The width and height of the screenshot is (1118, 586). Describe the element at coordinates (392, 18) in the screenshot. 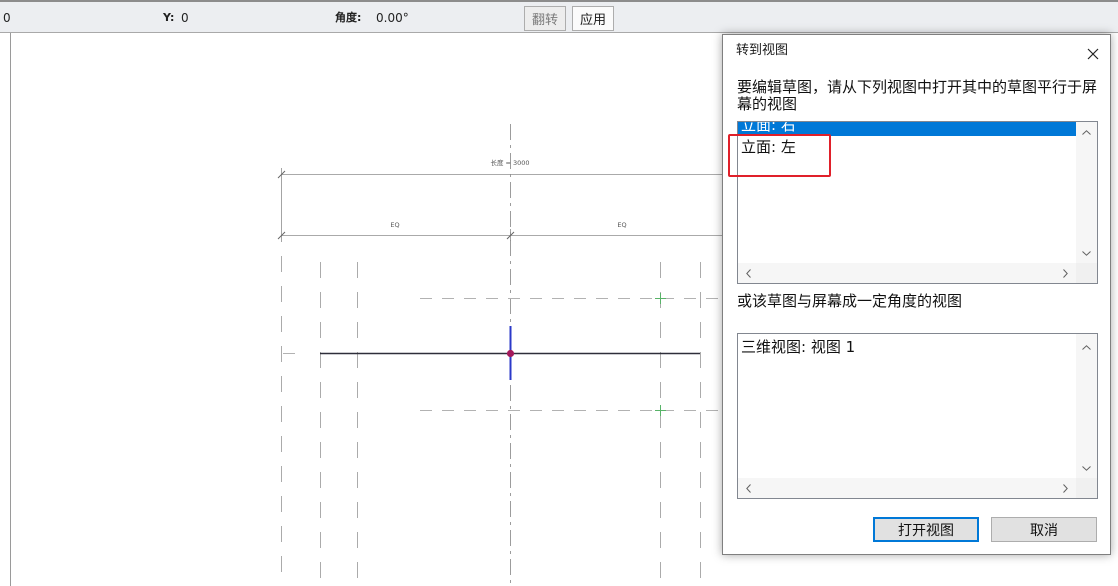

I see `angle-value: 0.00°` at that location.